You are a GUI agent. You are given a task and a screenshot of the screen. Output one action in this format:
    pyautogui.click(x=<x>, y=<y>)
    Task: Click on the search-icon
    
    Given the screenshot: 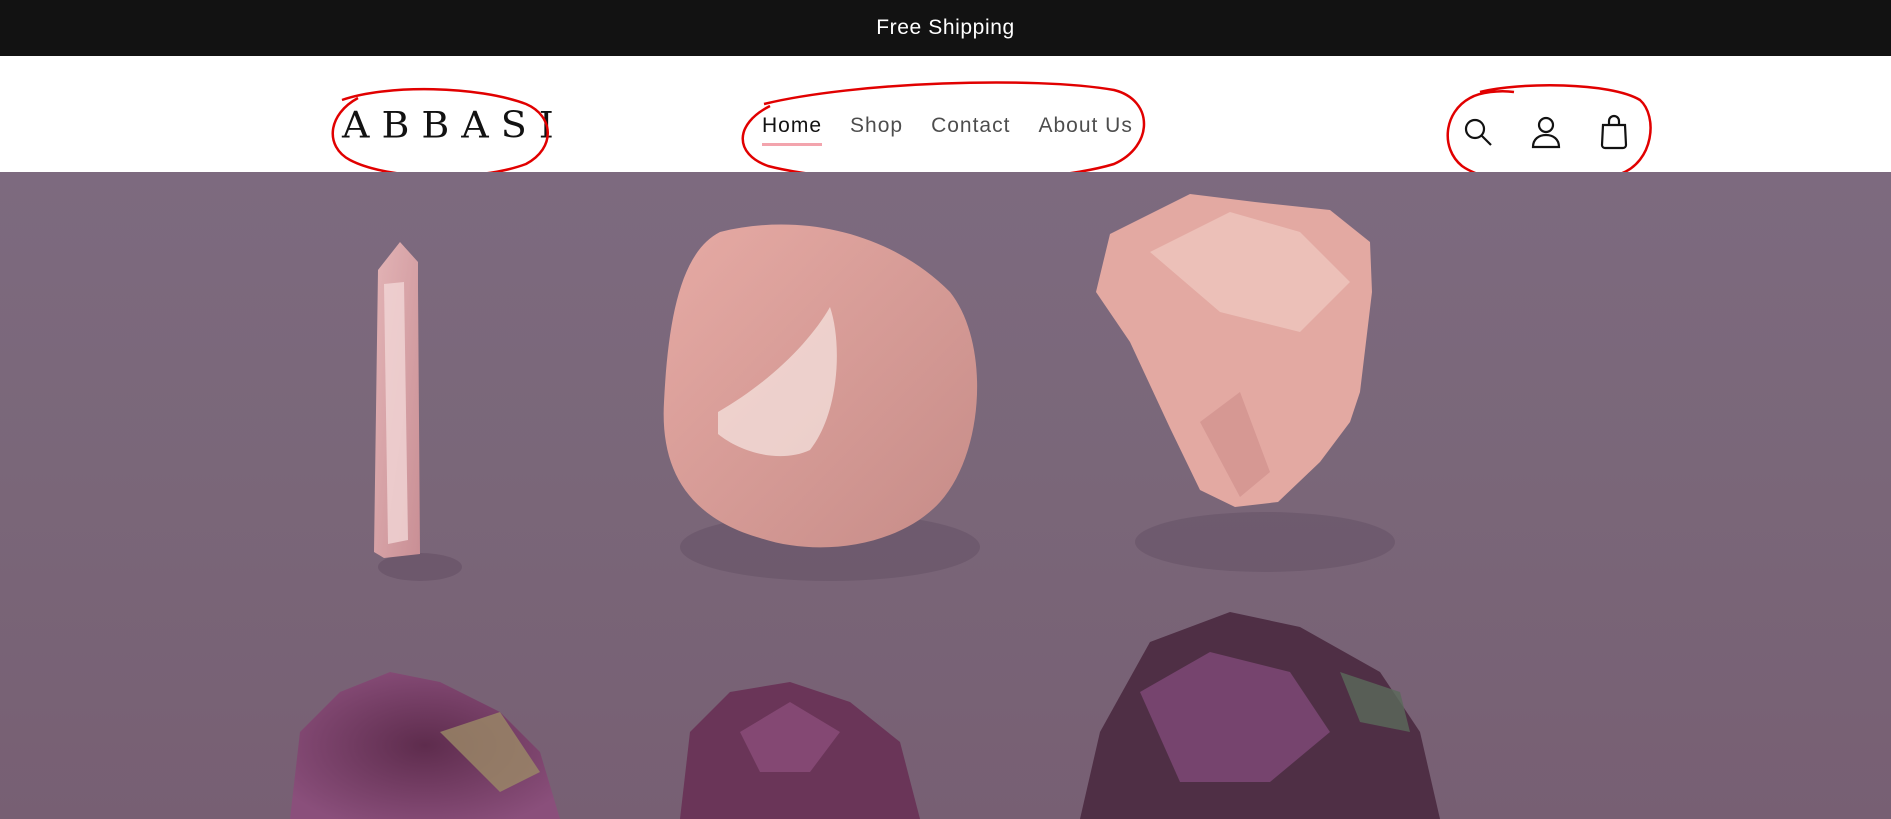 What is the action you would take?
    pyautogui.click(x=1478, y=132)
    